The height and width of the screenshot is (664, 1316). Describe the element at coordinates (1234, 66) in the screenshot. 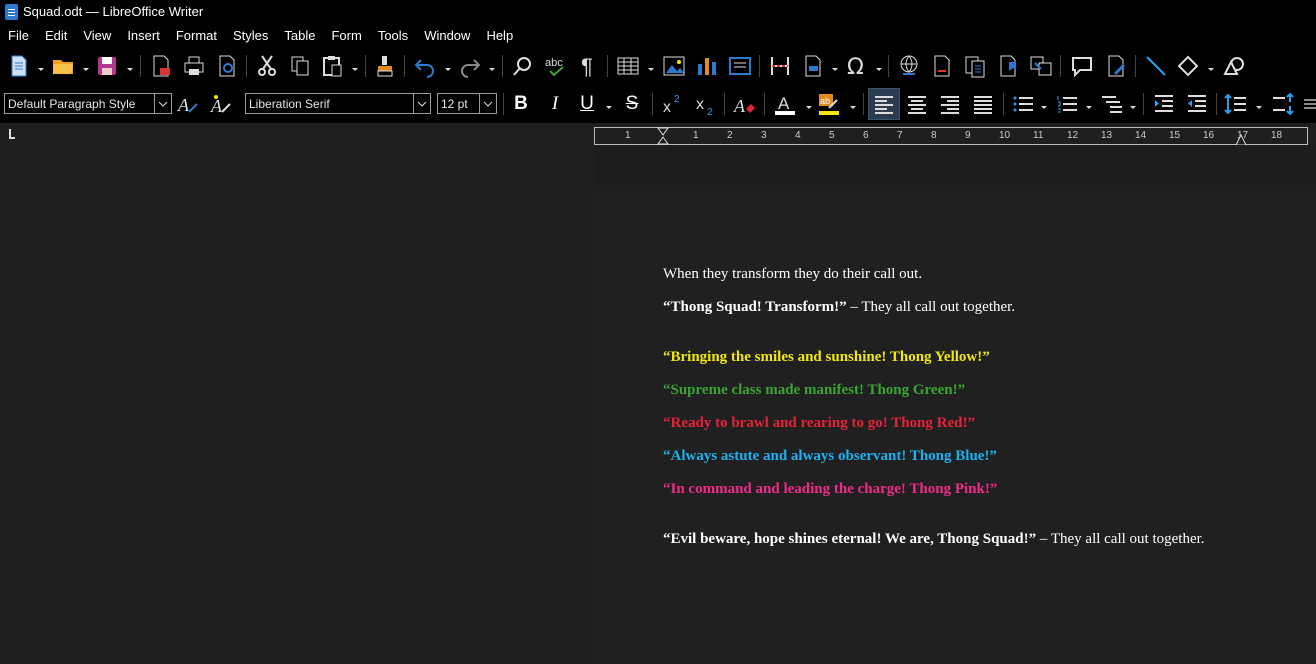

I see `draw-functions-icon` at that location.